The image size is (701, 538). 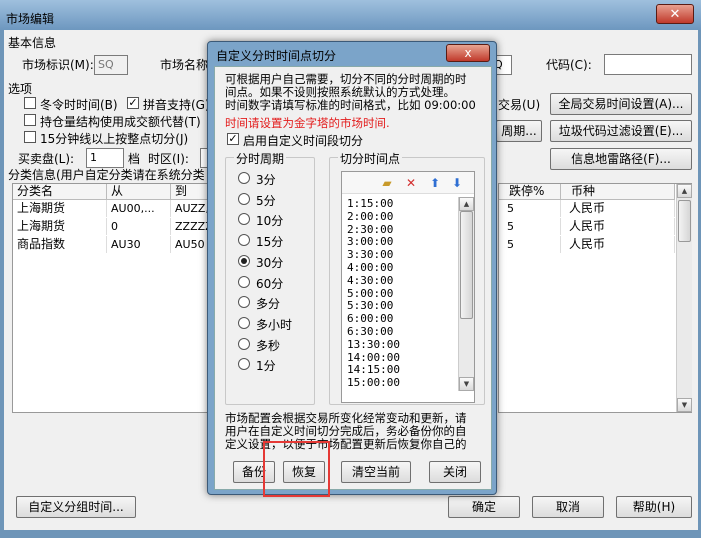 What do you see at coordinates (457, 183) in the screenshot?
I see `arrow-down-icon: ⬇` at bounding box center [457, 183].